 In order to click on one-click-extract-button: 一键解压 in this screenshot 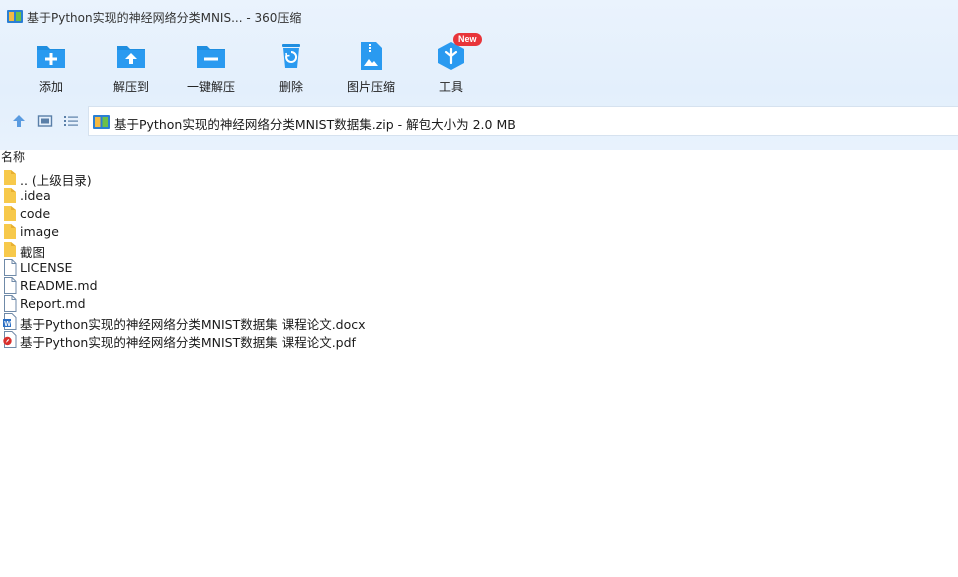, I will do `click(211, 68)`.